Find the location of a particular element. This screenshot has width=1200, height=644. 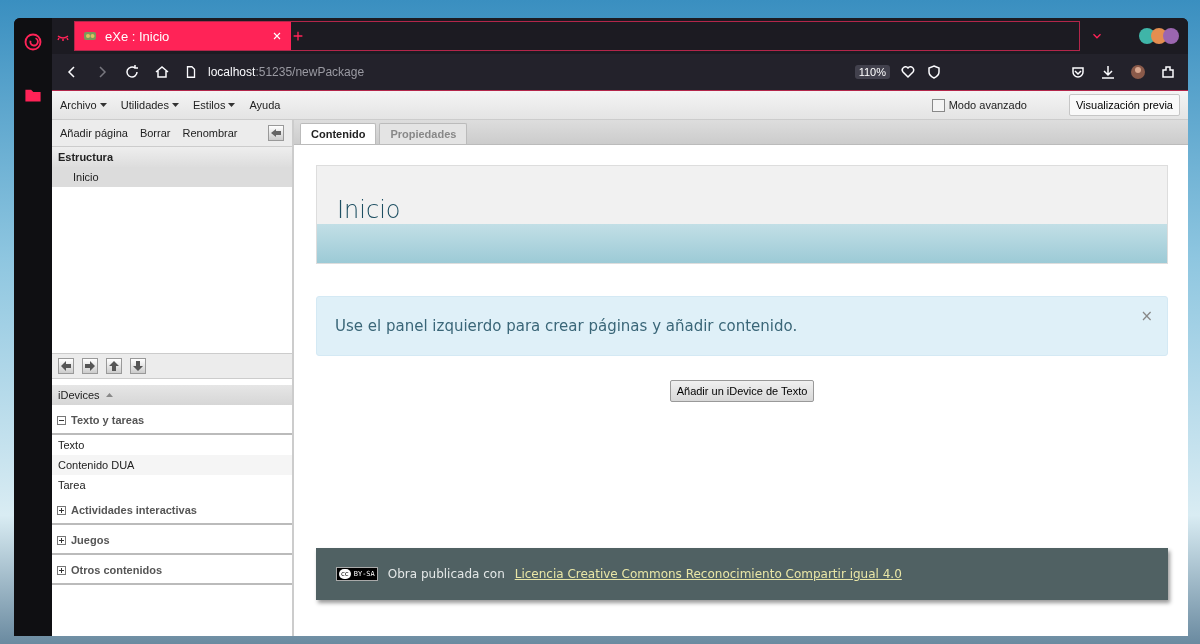

close-icon is located at coordinates (277, 36).